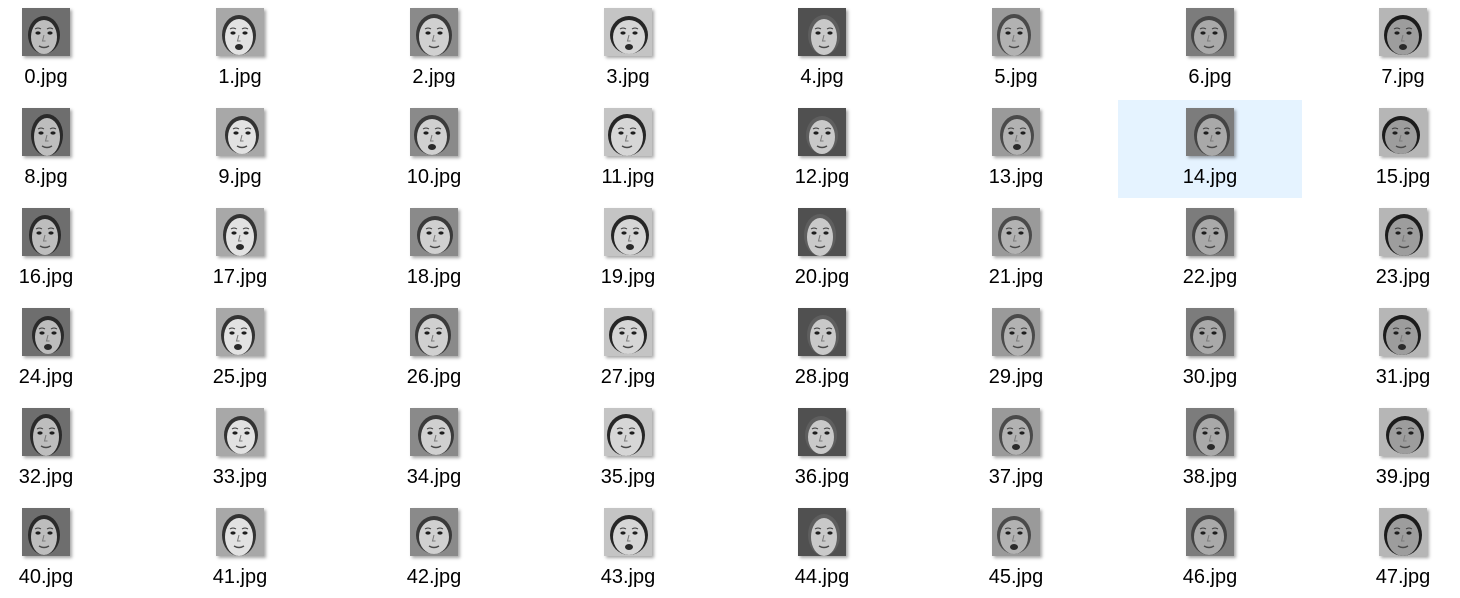  What do you see at coordinates (1210, 77) in the screenshot?
I see `file-name-label: 6.jpg` at bounding box center [1210, 77].